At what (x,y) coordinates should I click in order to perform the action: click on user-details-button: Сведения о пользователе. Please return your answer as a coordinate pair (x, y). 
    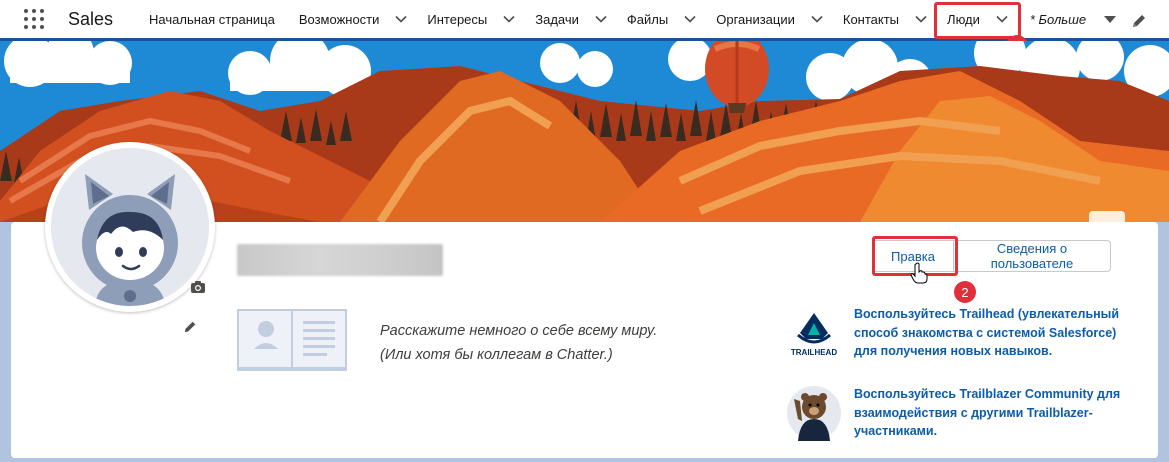
    Looking at the image, I should click on (1032, 256).